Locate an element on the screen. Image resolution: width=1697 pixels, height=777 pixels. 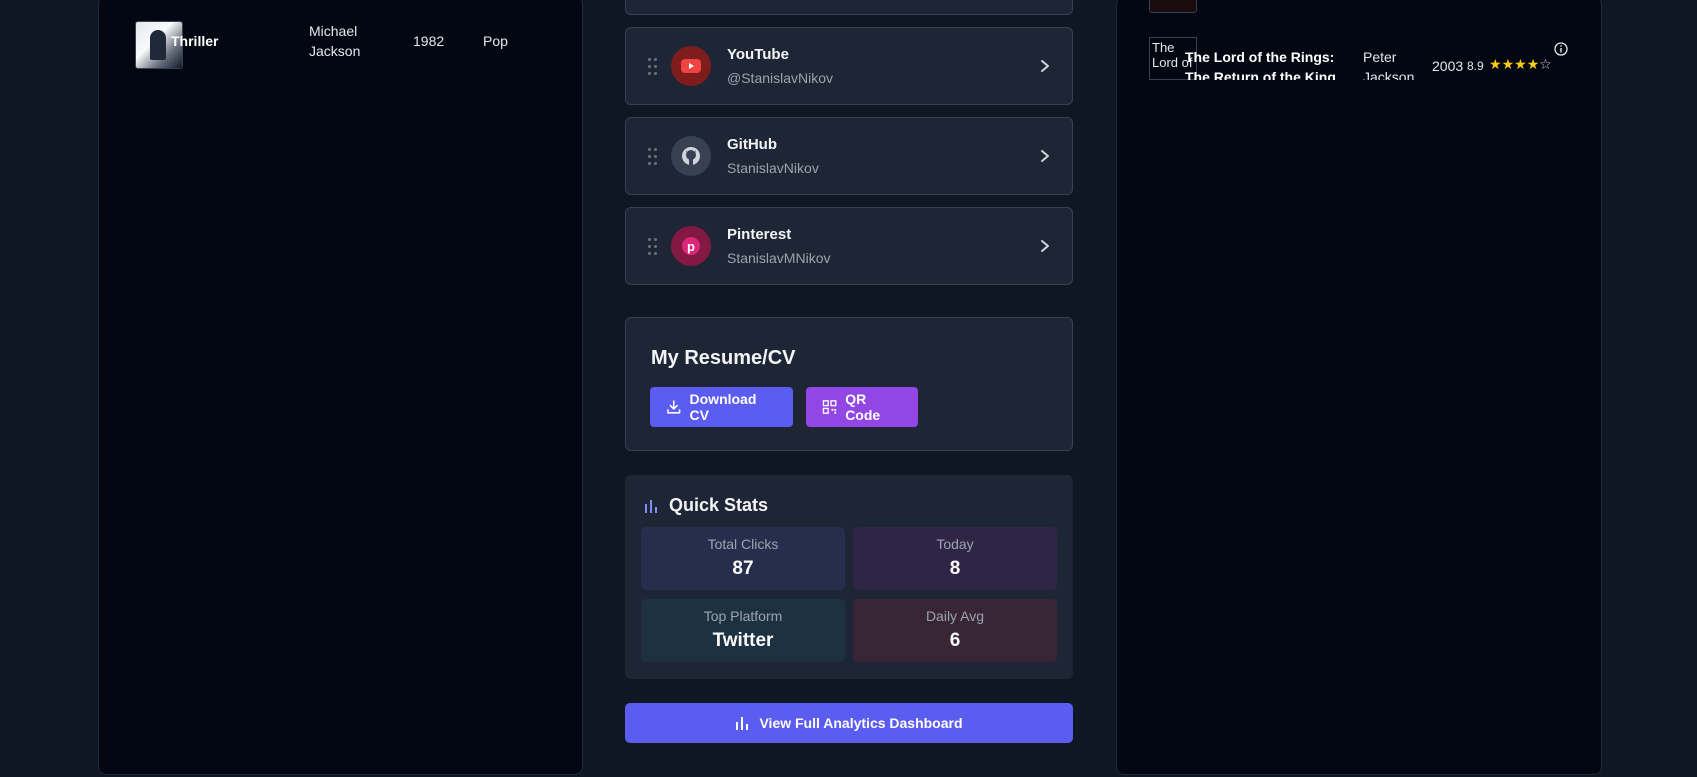
movie-director is located at coordinates (1355, 1).